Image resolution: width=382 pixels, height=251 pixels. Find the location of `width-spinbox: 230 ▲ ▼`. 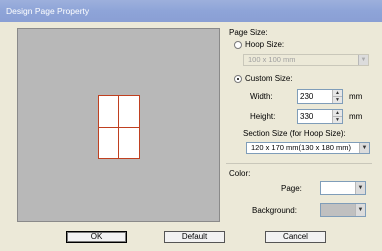

width-spinbox: 230 ▲ ▼ is located at coordinates (320, 96).